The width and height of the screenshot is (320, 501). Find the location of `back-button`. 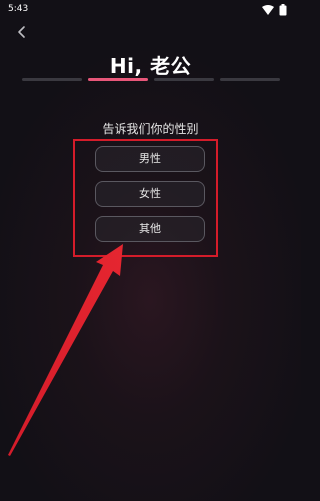

back-button is located at coordinates (22, 32).